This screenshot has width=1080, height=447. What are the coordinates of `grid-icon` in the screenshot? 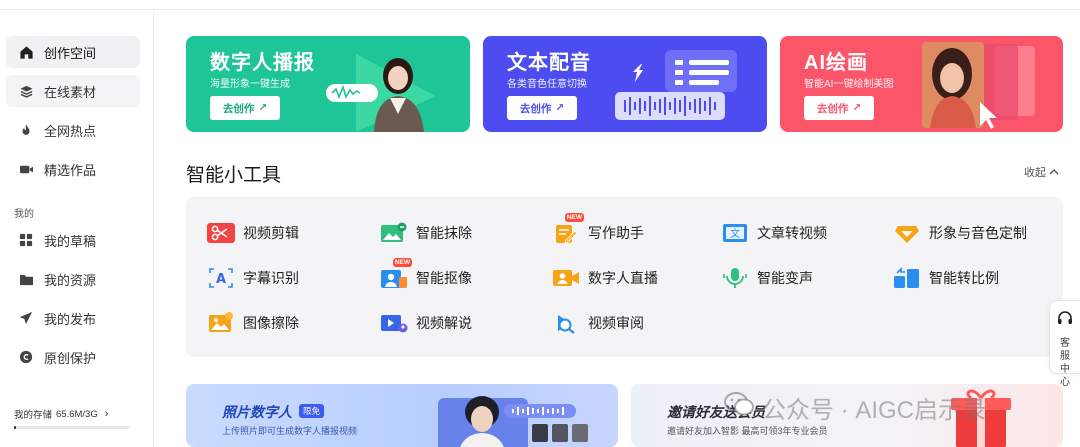 It's located at (26, 240).